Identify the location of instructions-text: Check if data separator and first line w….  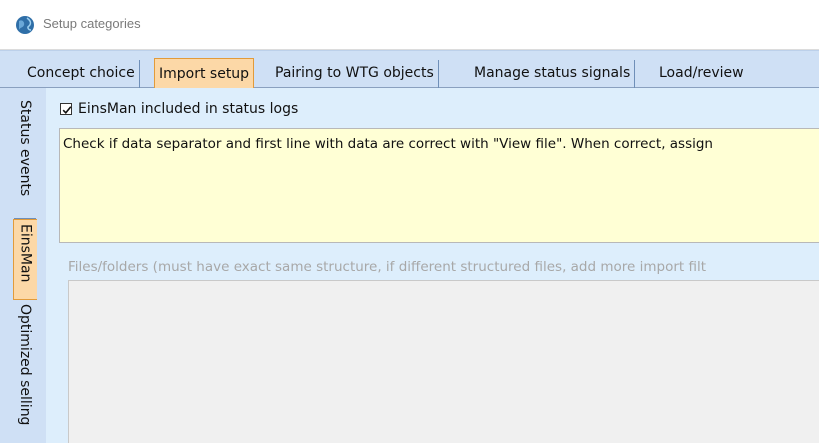
(388, 144).